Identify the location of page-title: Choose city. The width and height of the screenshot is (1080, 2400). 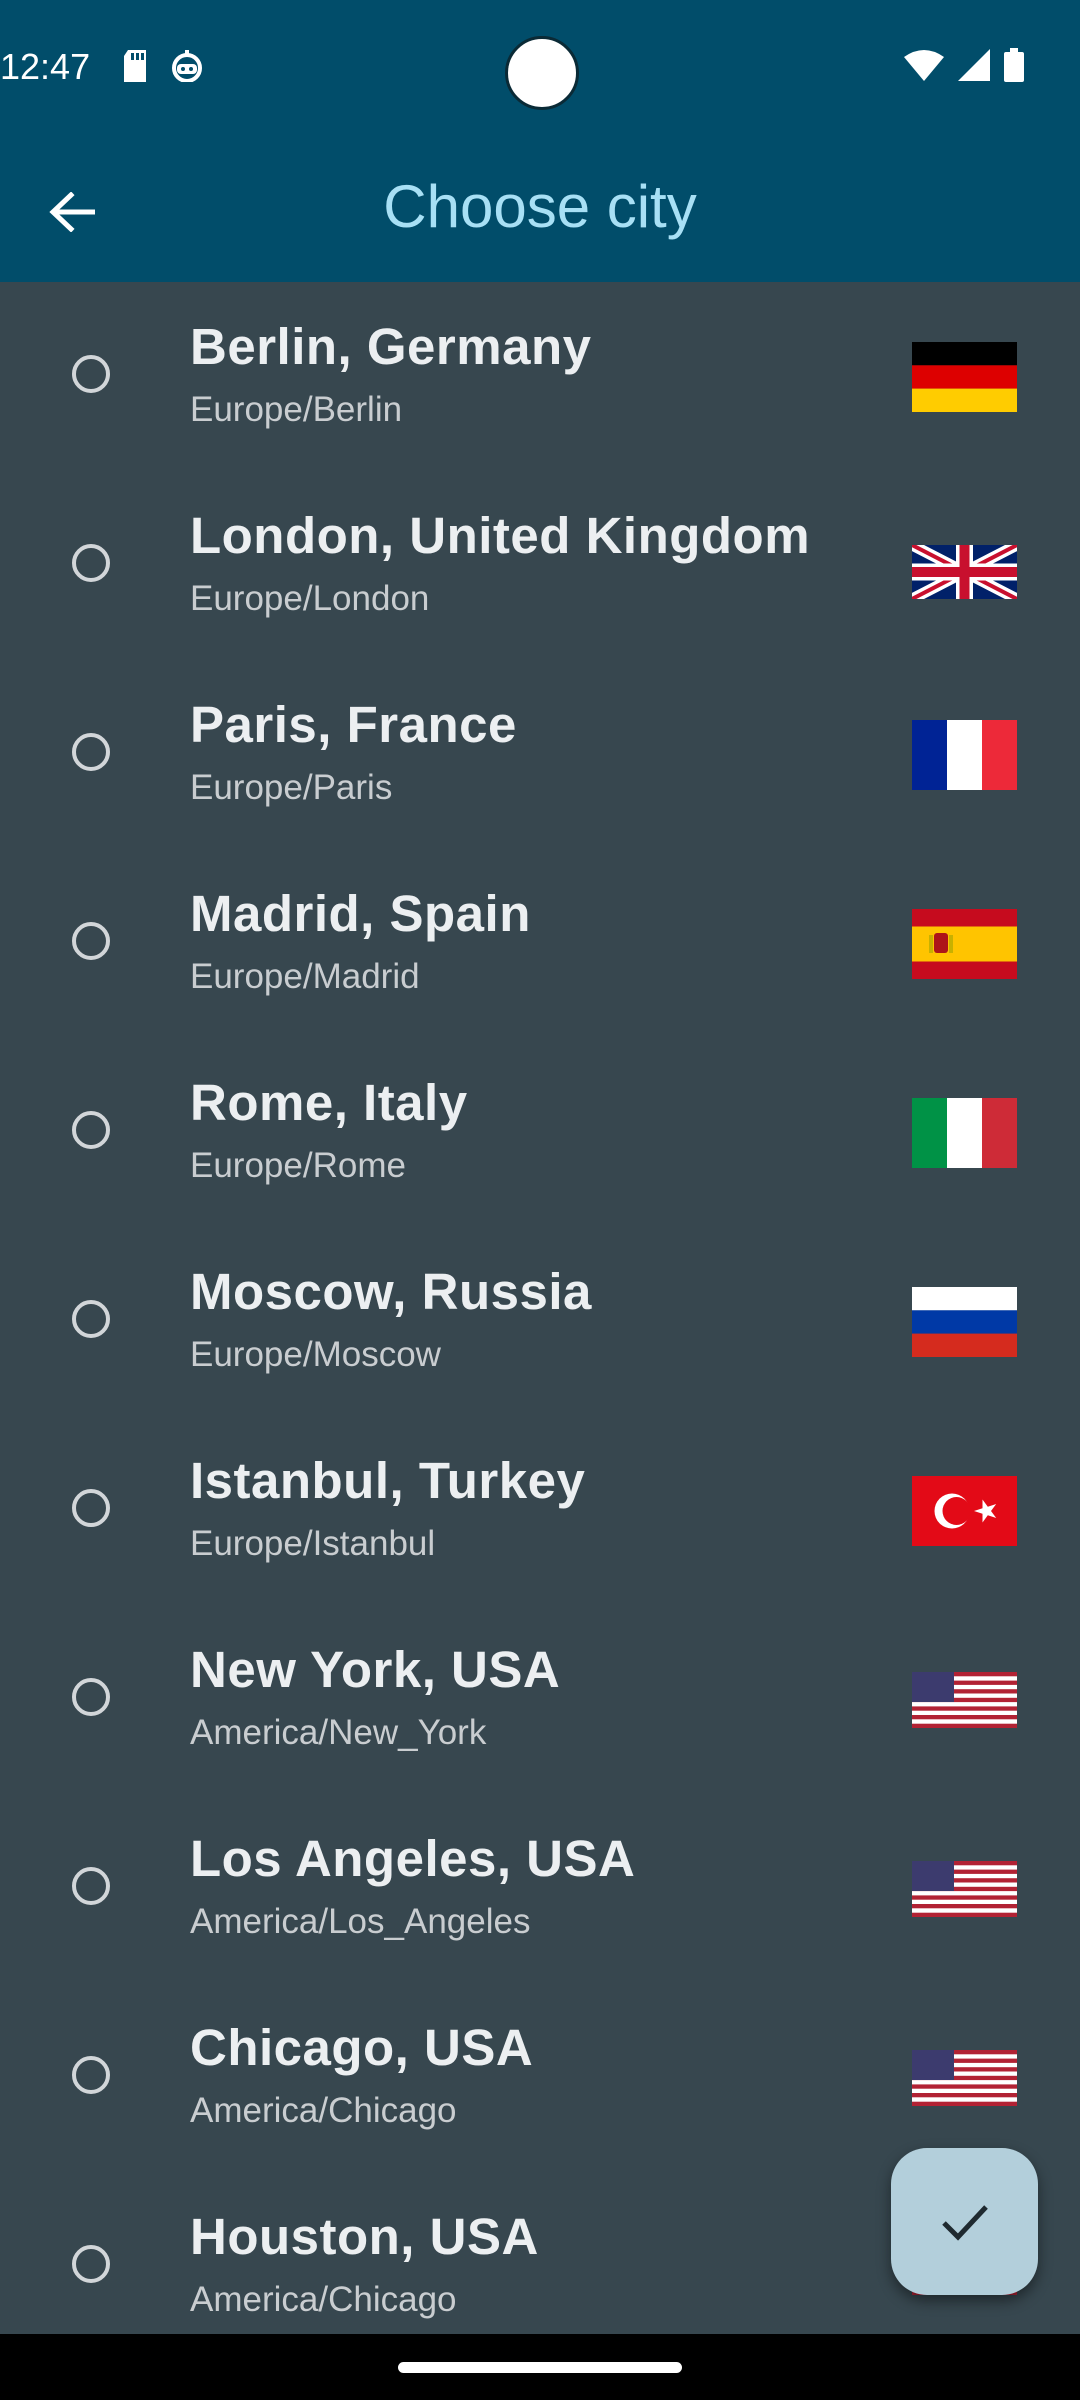
(540, 206).